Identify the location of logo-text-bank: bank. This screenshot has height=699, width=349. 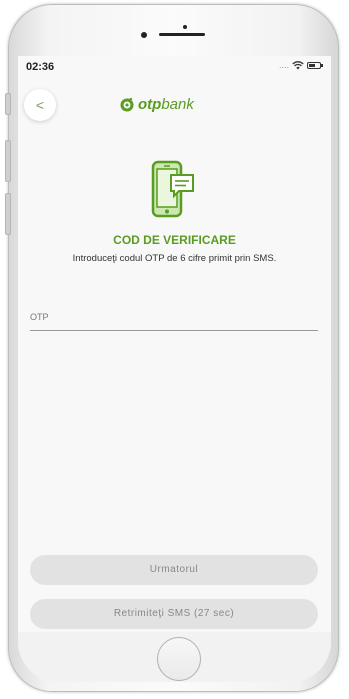
(177, 104).